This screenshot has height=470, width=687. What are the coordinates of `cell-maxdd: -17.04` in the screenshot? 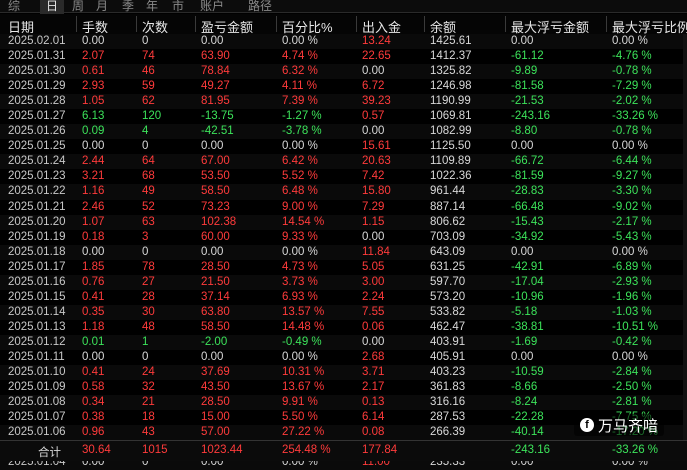 It's located at (527, 281).